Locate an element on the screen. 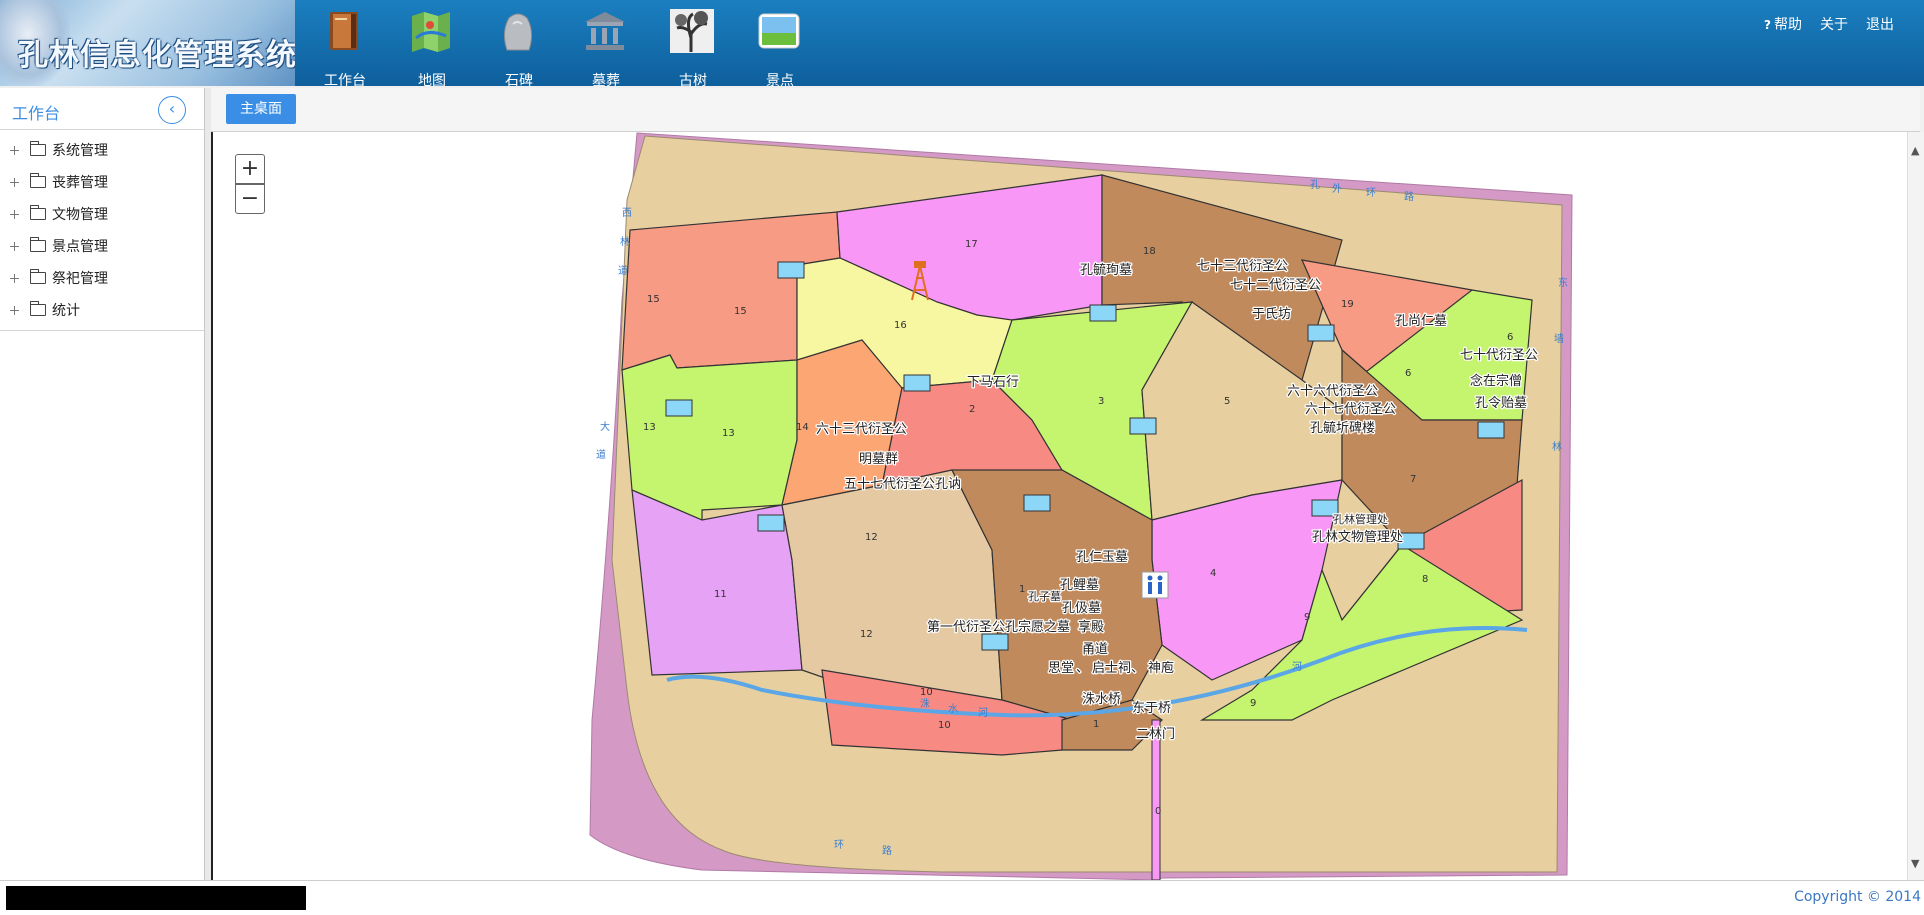 The height and width of the screenshot is (915, 1924). plot-number: 11 is located at coordinates (720, 594).